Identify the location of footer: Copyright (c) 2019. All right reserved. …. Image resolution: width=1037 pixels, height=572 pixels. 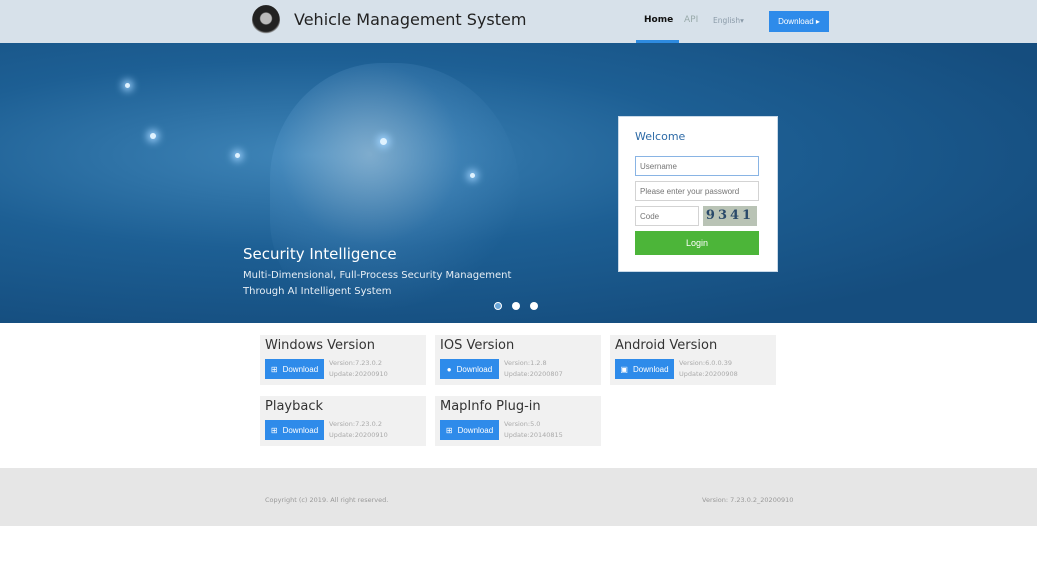
(518, 497).